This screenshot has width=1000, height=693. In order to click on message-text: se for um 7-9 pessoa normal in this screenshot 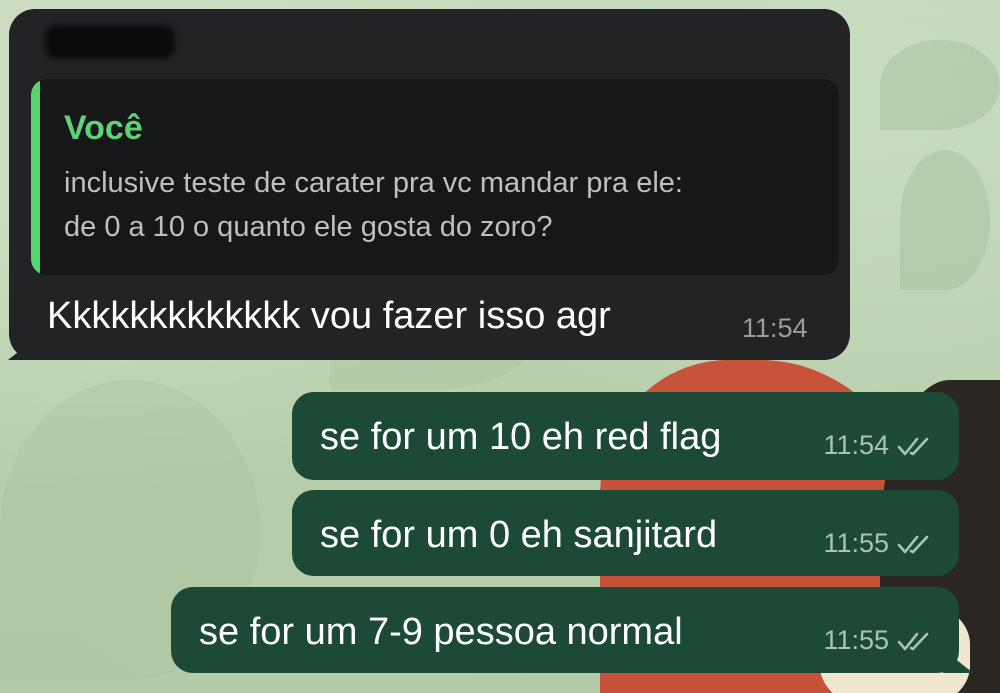, I will do `click(441, 632)`.